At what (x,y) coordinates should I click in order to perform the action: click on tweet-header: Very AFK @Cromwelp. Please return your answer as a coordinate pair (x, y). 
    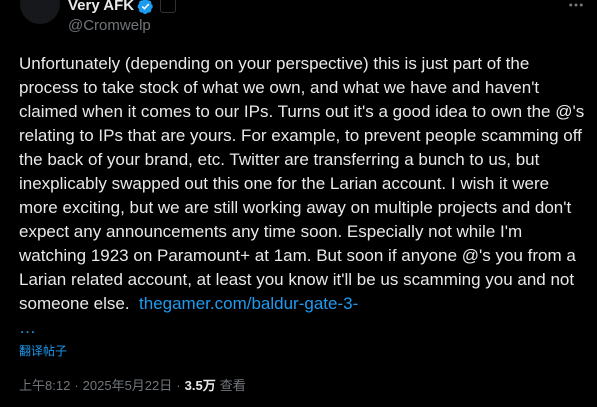
    Looking at the image, I should click on (298, 22).